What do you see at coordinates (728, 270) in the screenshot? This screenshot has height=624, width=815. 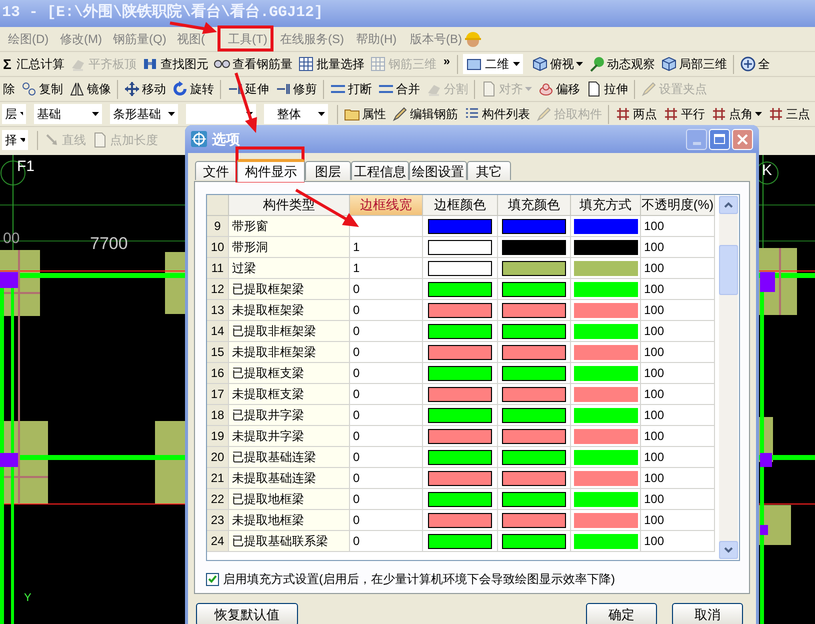 I see `scroll-thumb` at bounding box center [728, 270].